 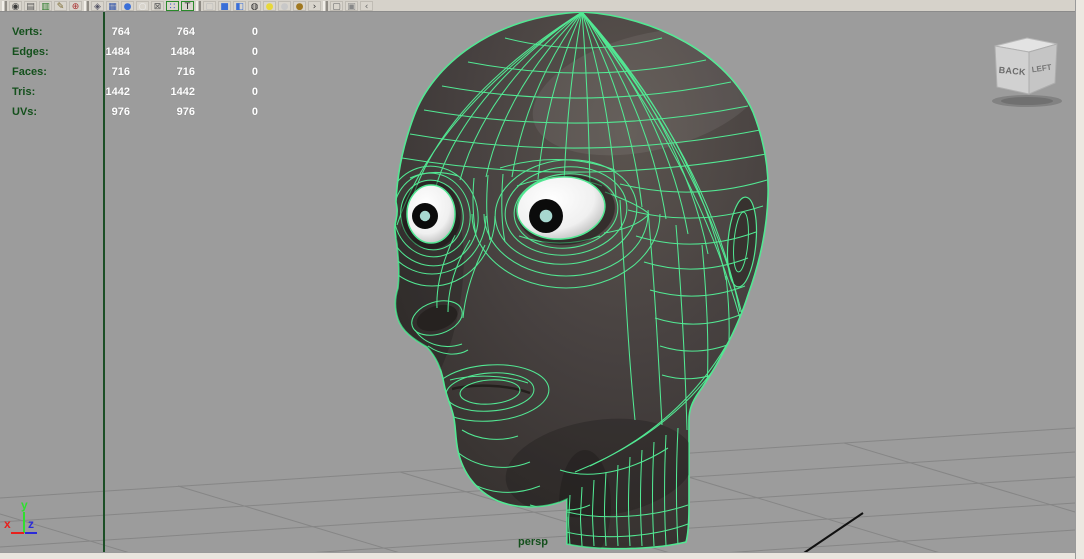 What do you see at coordinates (314, 5) in the screenshot?
I see `expand-arrow-icon: ›` at bounding box center [314, 5].